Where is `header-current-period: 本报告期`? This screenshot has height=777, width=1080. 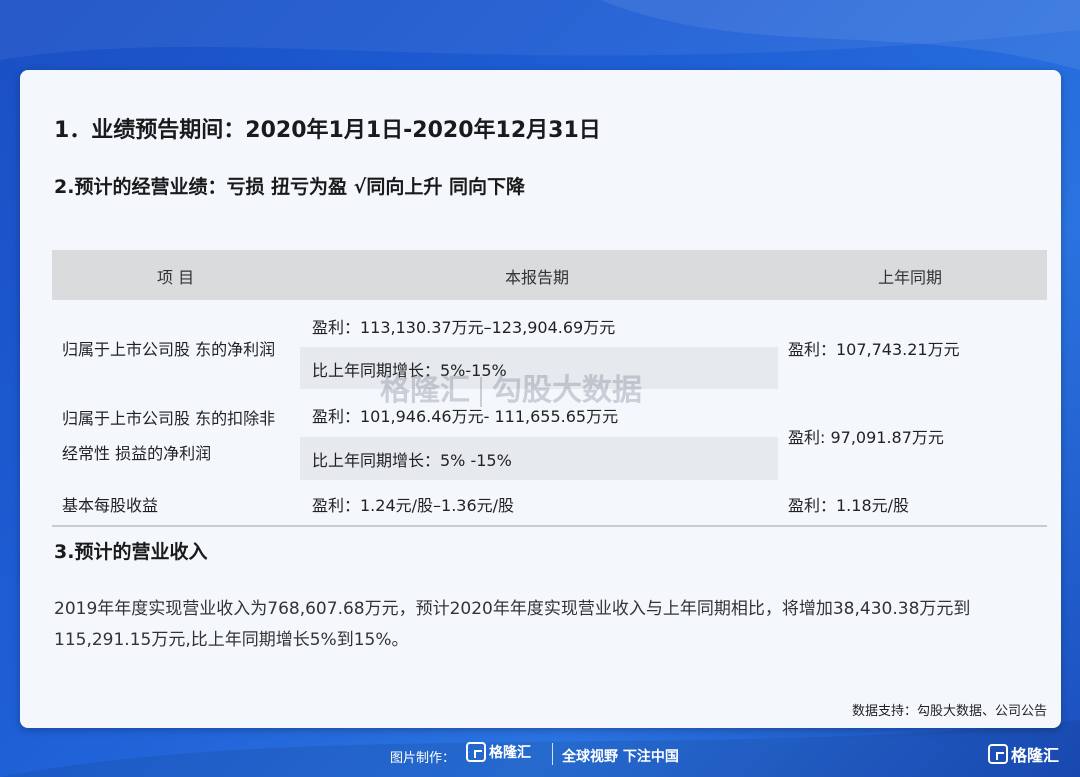
header-current-period: 本报告期 is located at coordinates (537, 277).